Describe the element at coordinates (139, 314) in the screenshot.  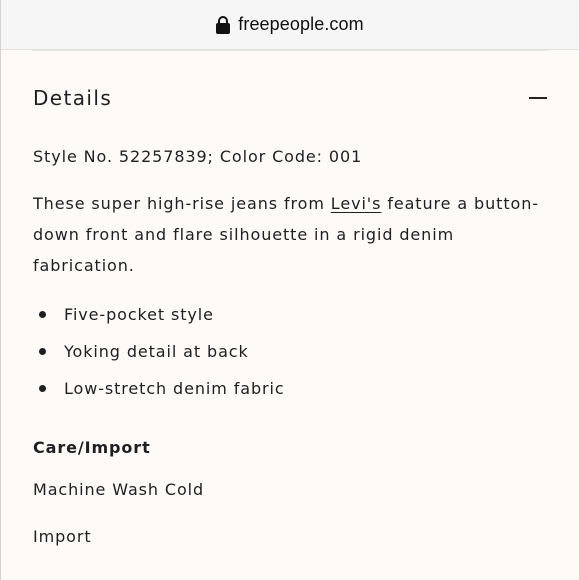
I see `feature-text: Five-pocket style` at that location.